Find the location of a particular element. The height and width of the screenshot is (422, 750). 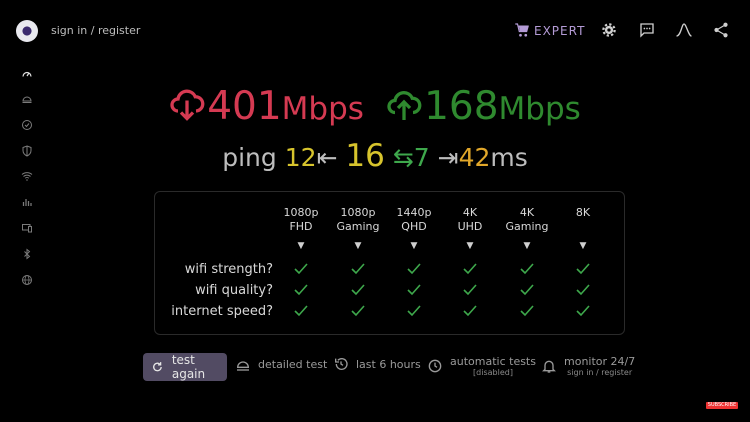

row-label: wifi quality? is located at coordinates (234, 290).